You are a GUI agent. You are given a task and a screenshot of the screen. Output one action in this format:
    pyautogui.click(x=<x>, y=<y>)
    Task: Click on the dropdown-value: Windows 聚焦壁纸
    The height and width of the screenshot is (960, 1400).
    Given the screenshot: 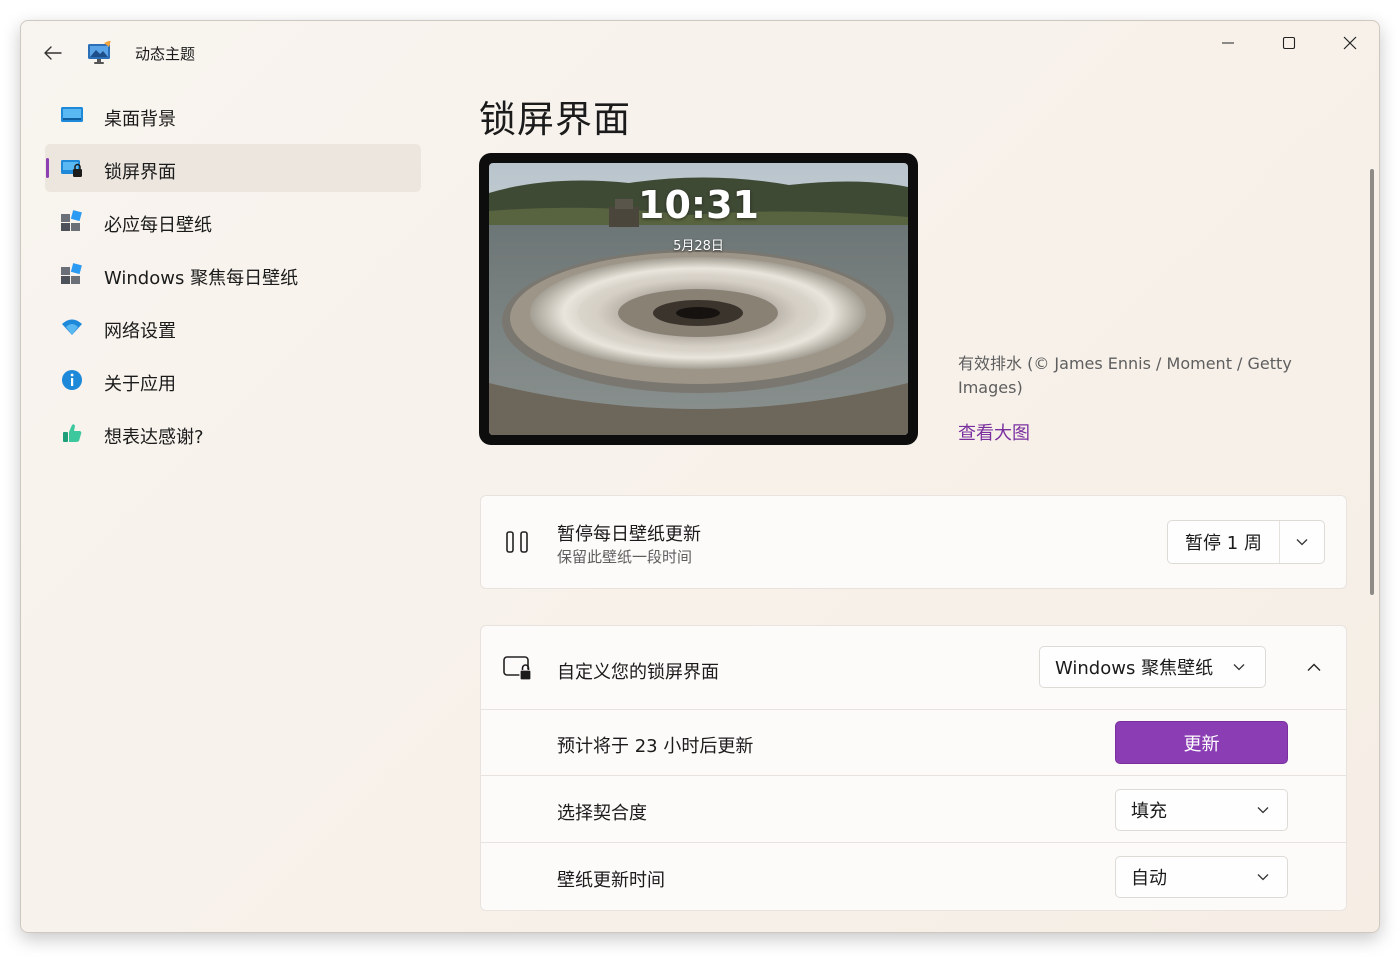 What is the action you would take?
    pyautogui.click(x=1134, y=668)
    